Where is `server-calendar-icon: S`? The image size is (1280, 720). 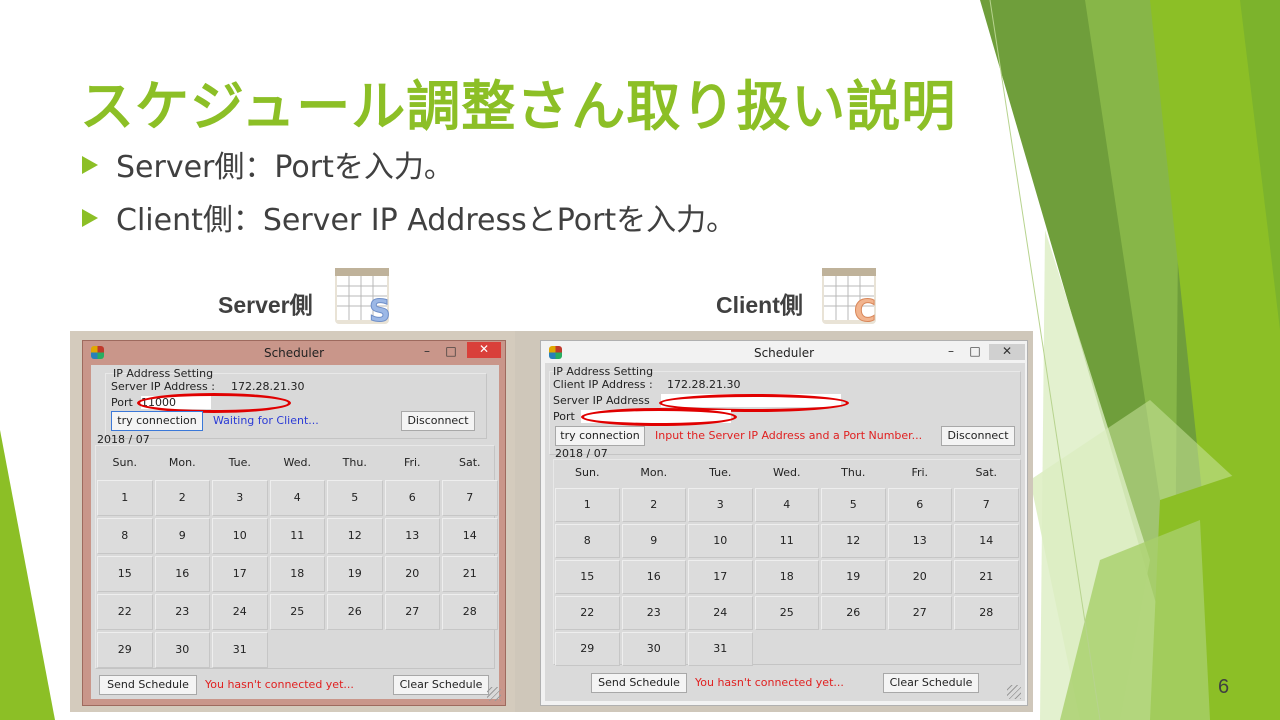
server-calendar-icon: S is located at coordinates (363, 297).